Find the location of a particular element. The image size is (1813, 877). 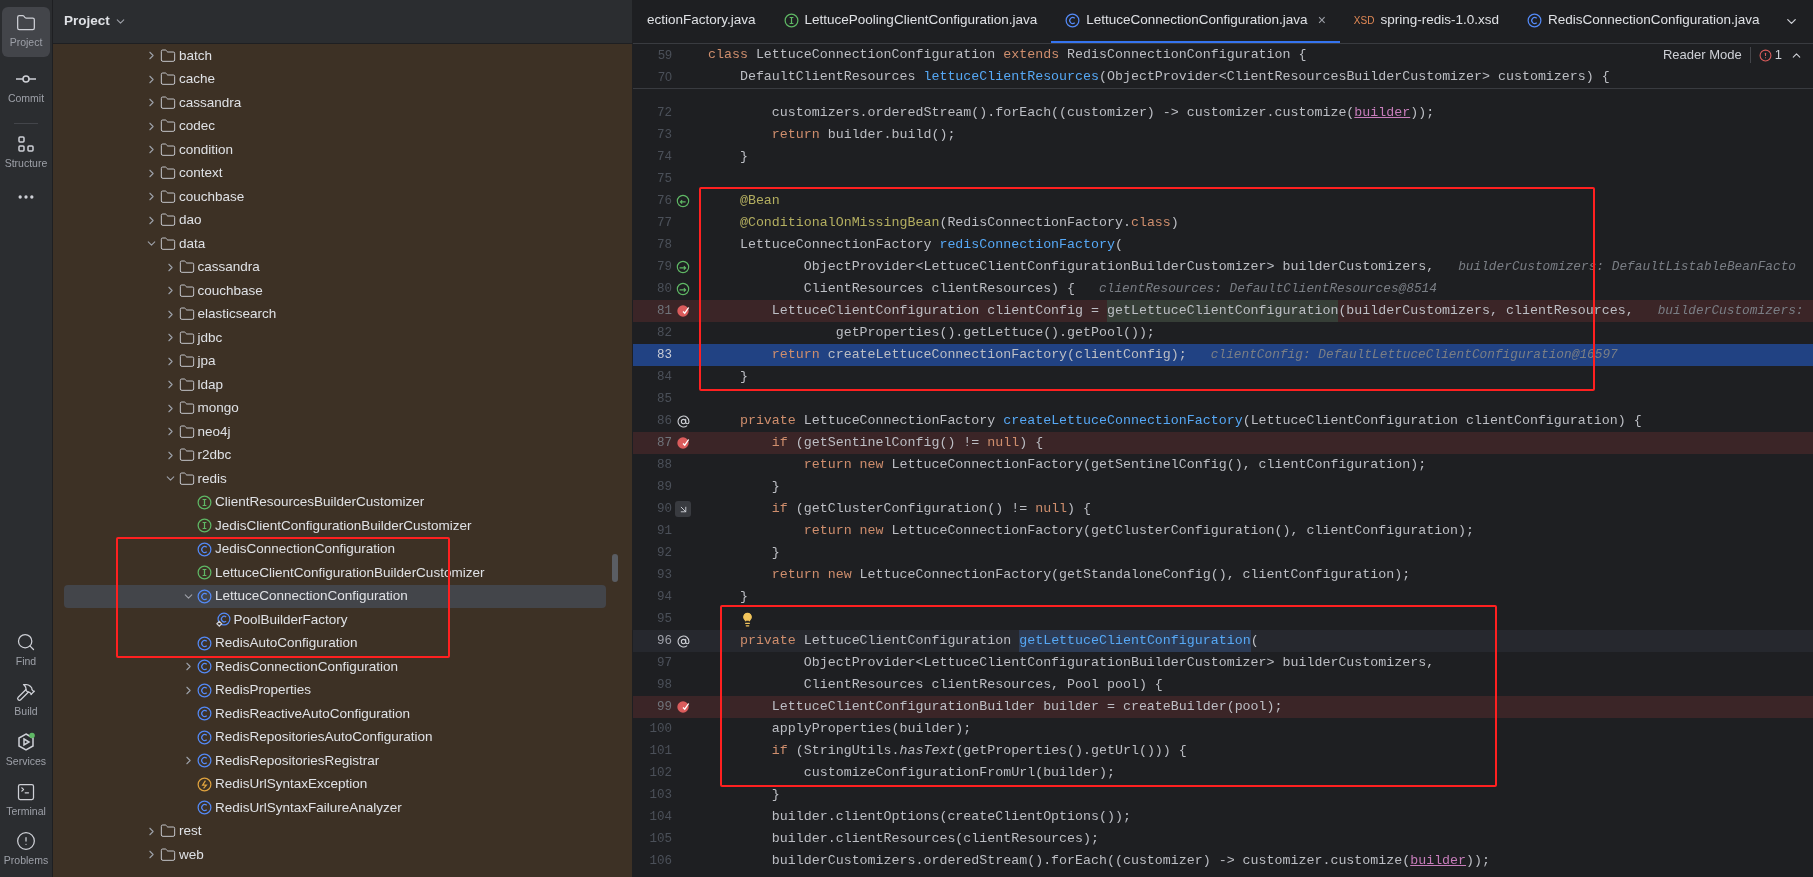

code-token: return new is located at coordinates (843, 531).